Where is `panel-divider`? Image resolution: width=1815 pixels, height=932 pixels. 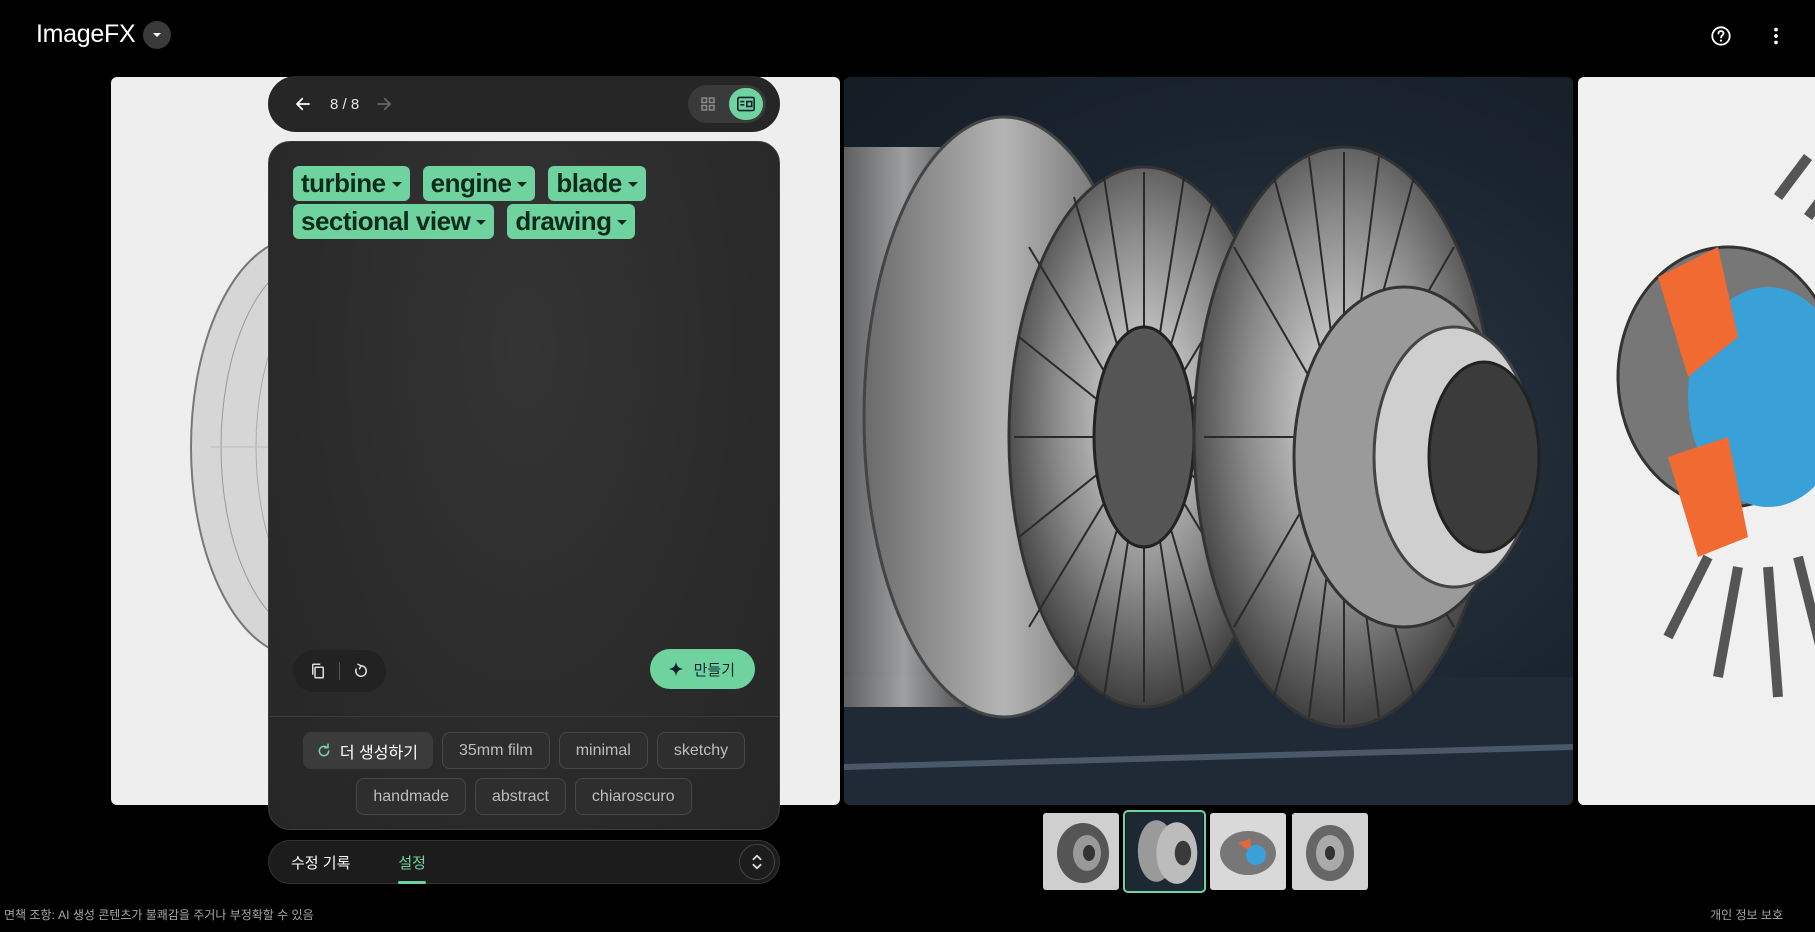 panel-divider is located at coordinates (524, 716).